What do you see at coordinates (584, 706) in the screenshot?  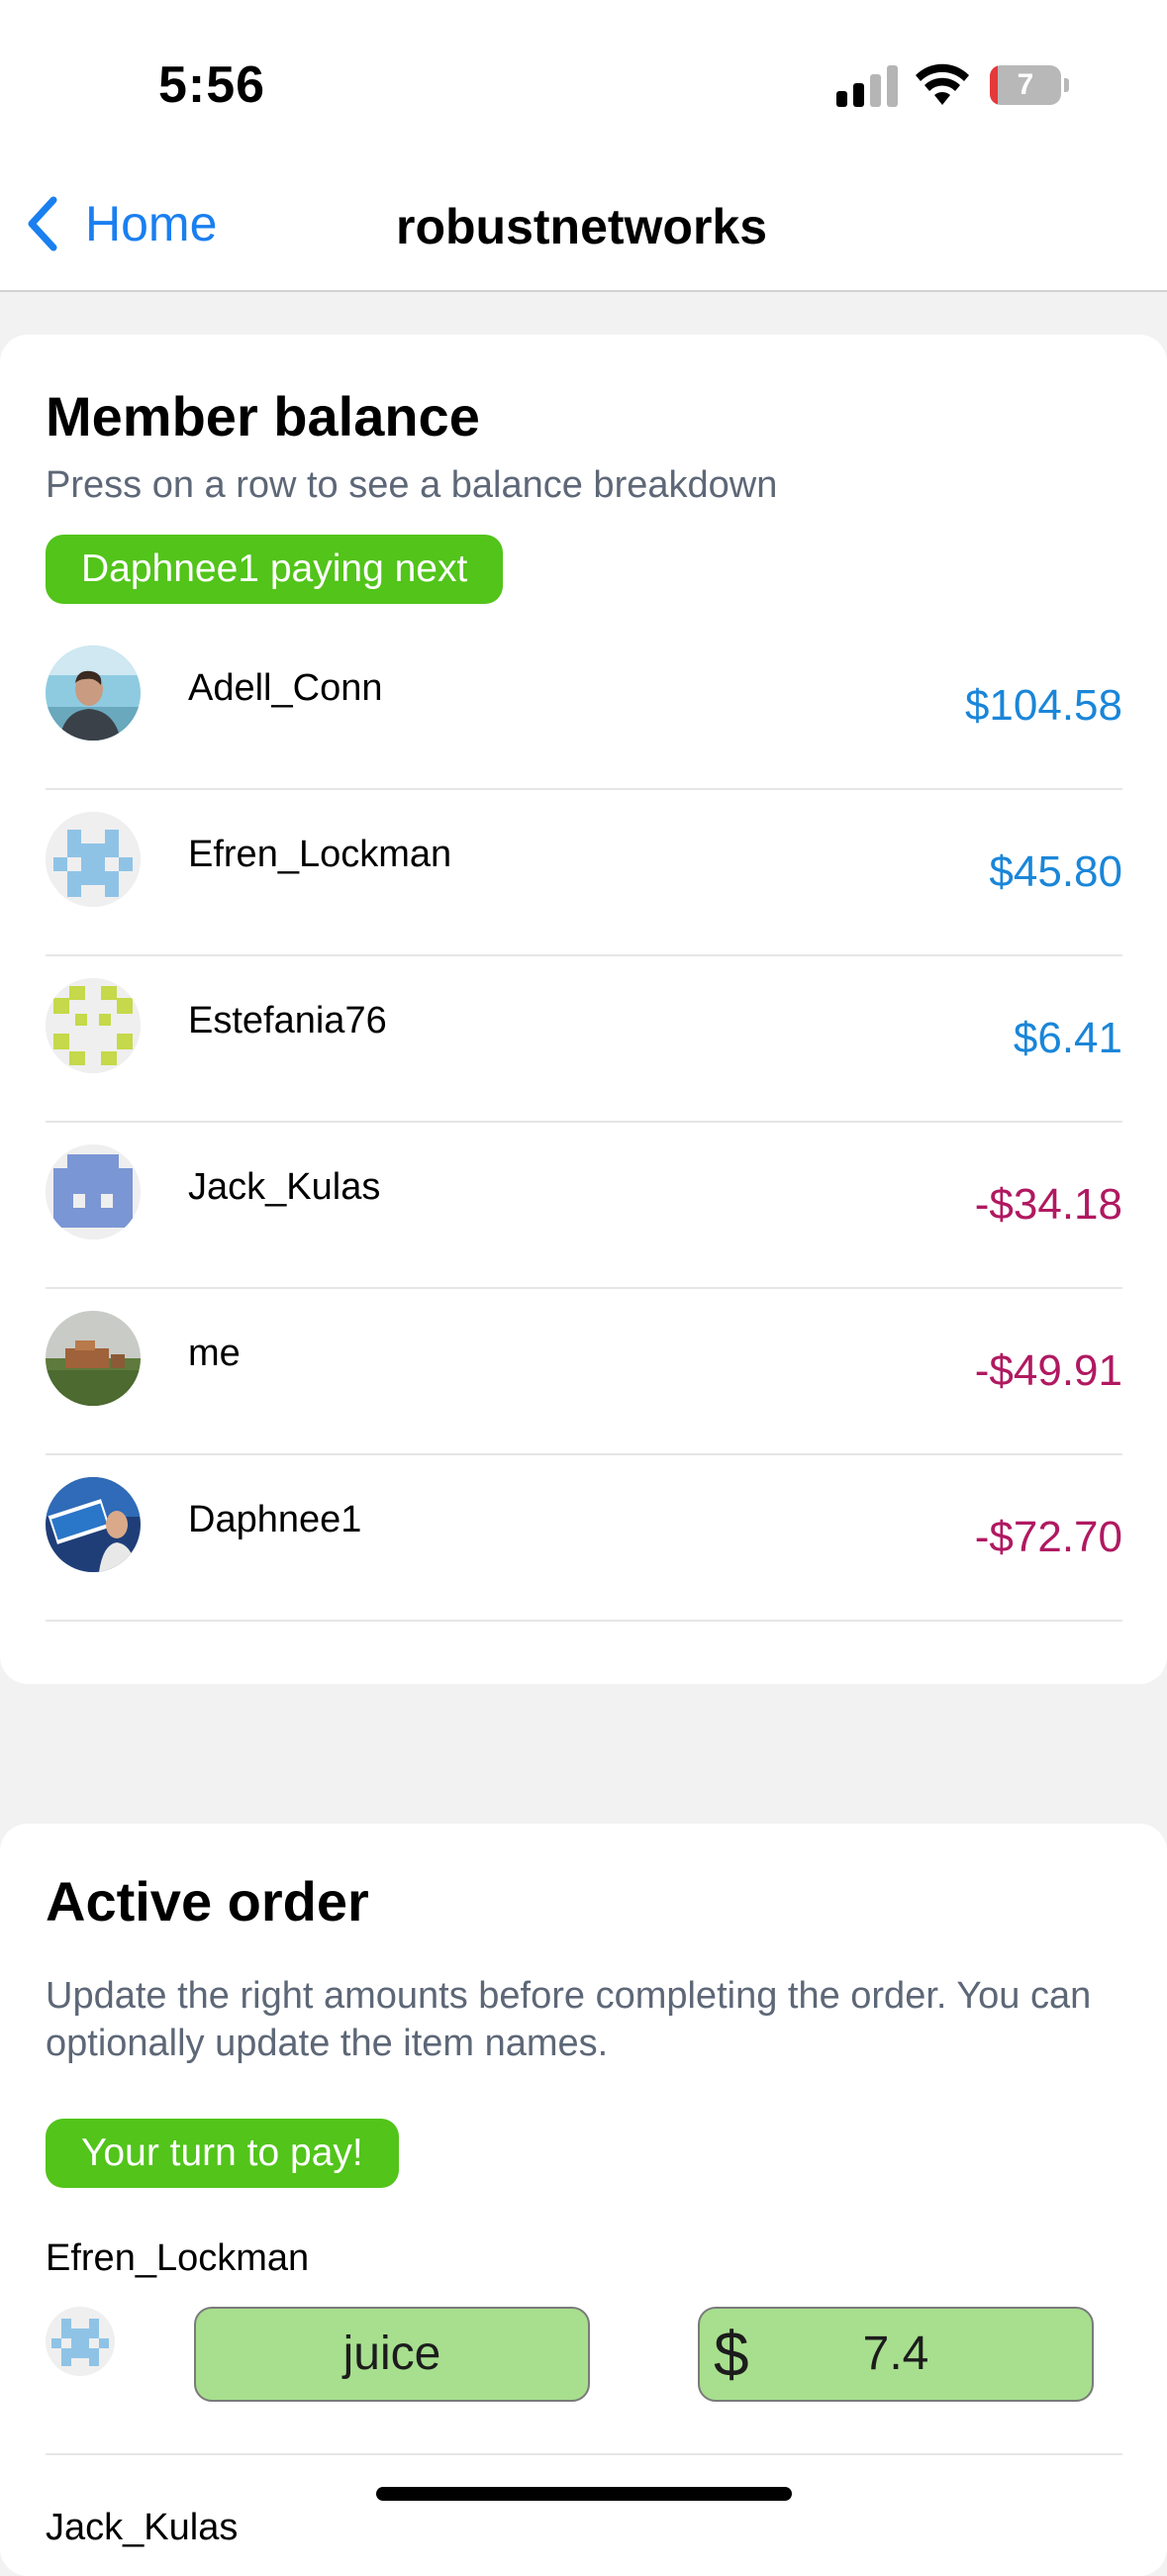 I see `member-row-adell-conn: Adell_Conn $104.58` at bounding box center [584, 706].